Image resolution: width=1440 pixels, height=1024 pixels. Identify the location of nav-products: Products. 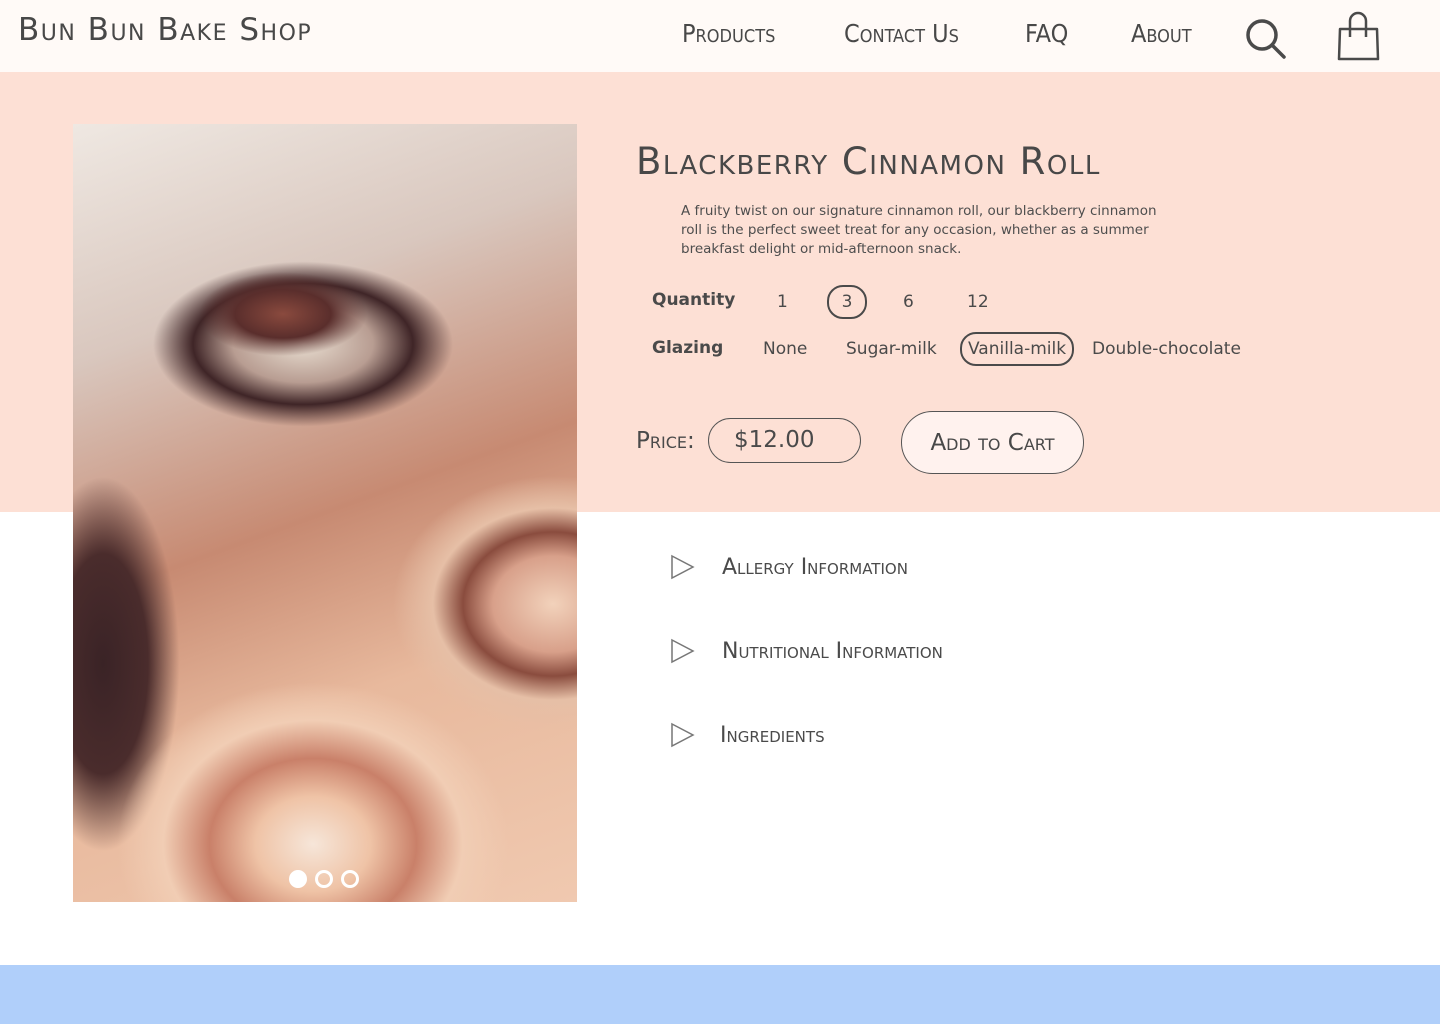
(728, 33).